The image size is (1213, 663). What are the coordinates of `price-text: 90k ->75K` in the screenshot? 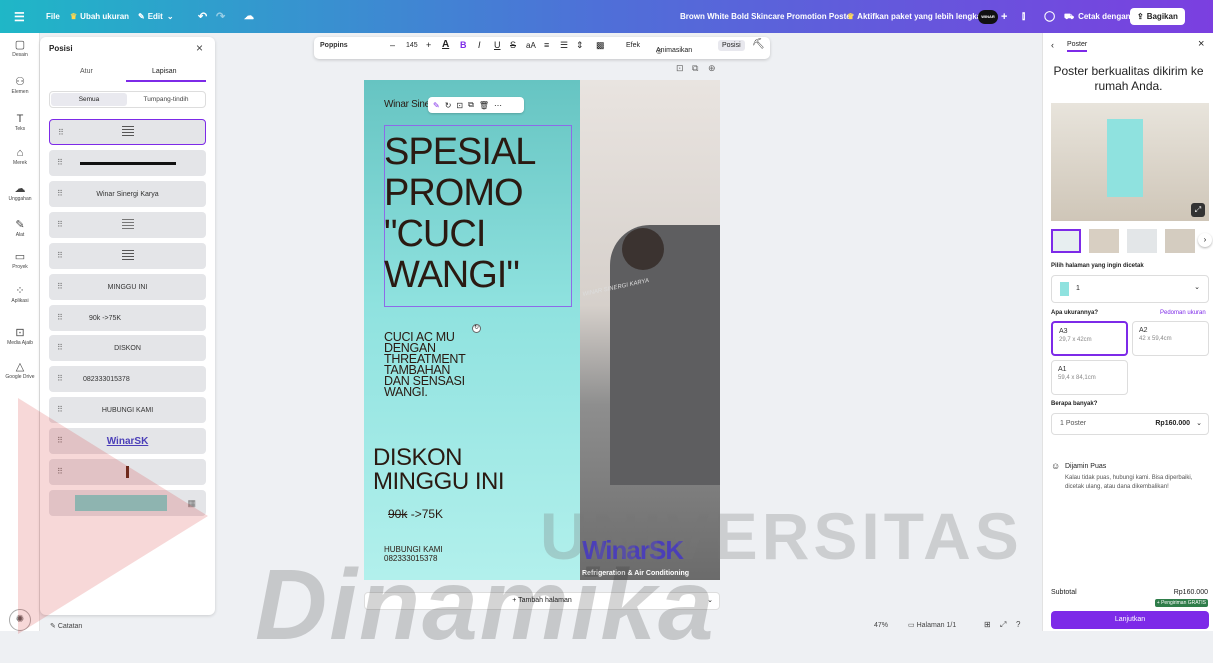 It's located at (415, 514).